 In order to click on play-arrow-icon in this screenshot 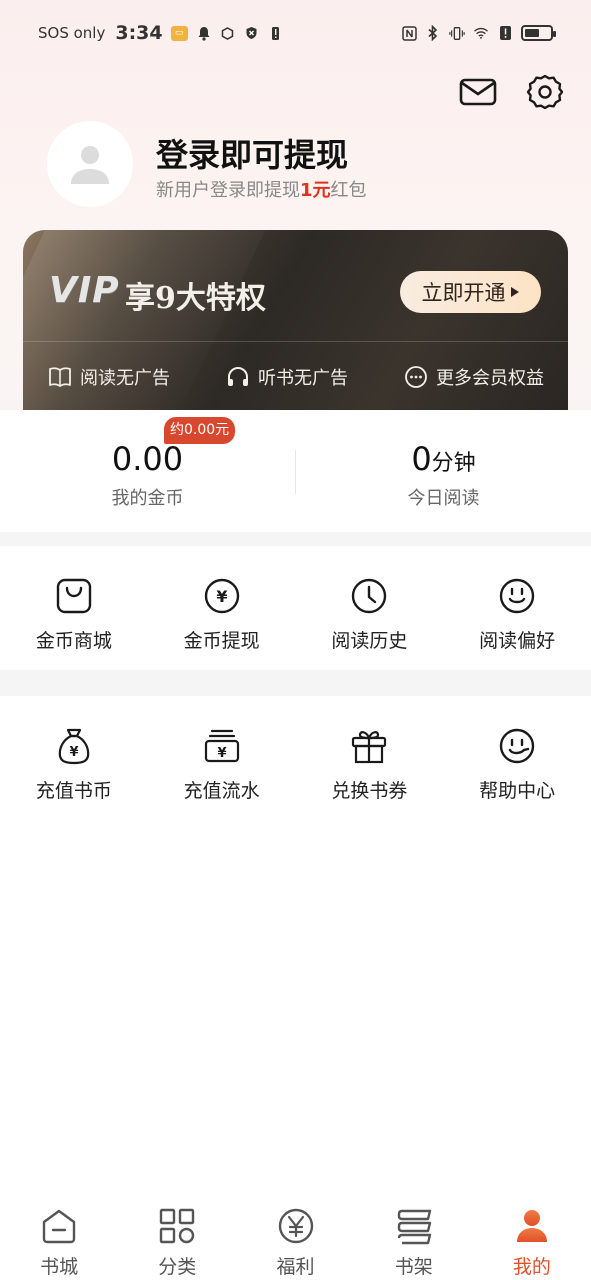, I will do `click(514, 292)`.